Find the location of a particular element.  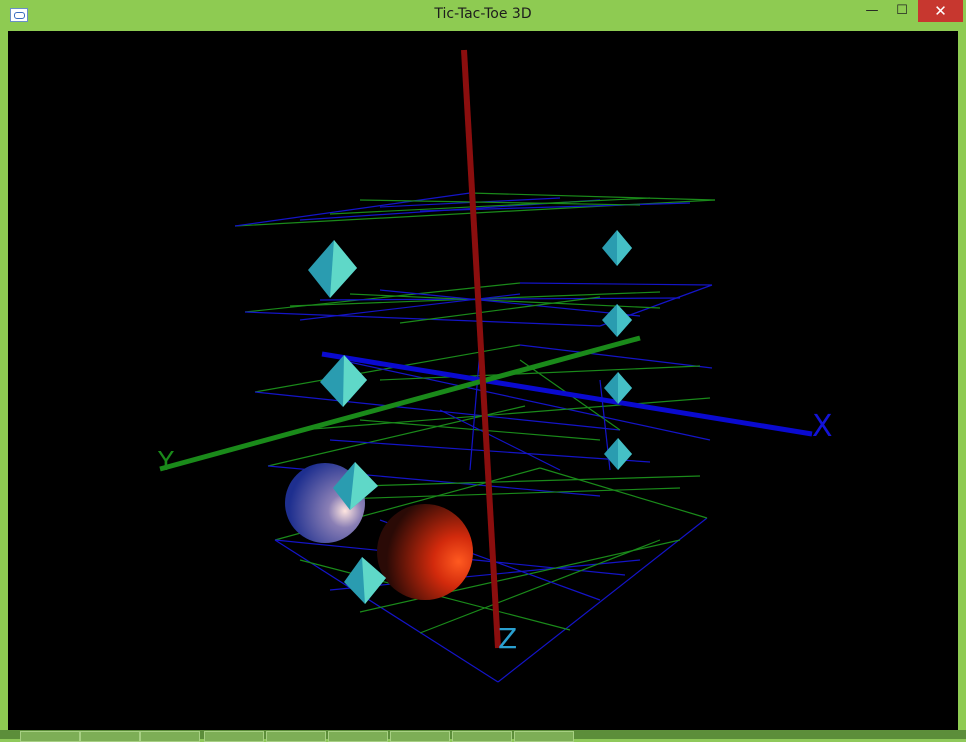

z-axis-label: Z is located at coordinates (507, 638).